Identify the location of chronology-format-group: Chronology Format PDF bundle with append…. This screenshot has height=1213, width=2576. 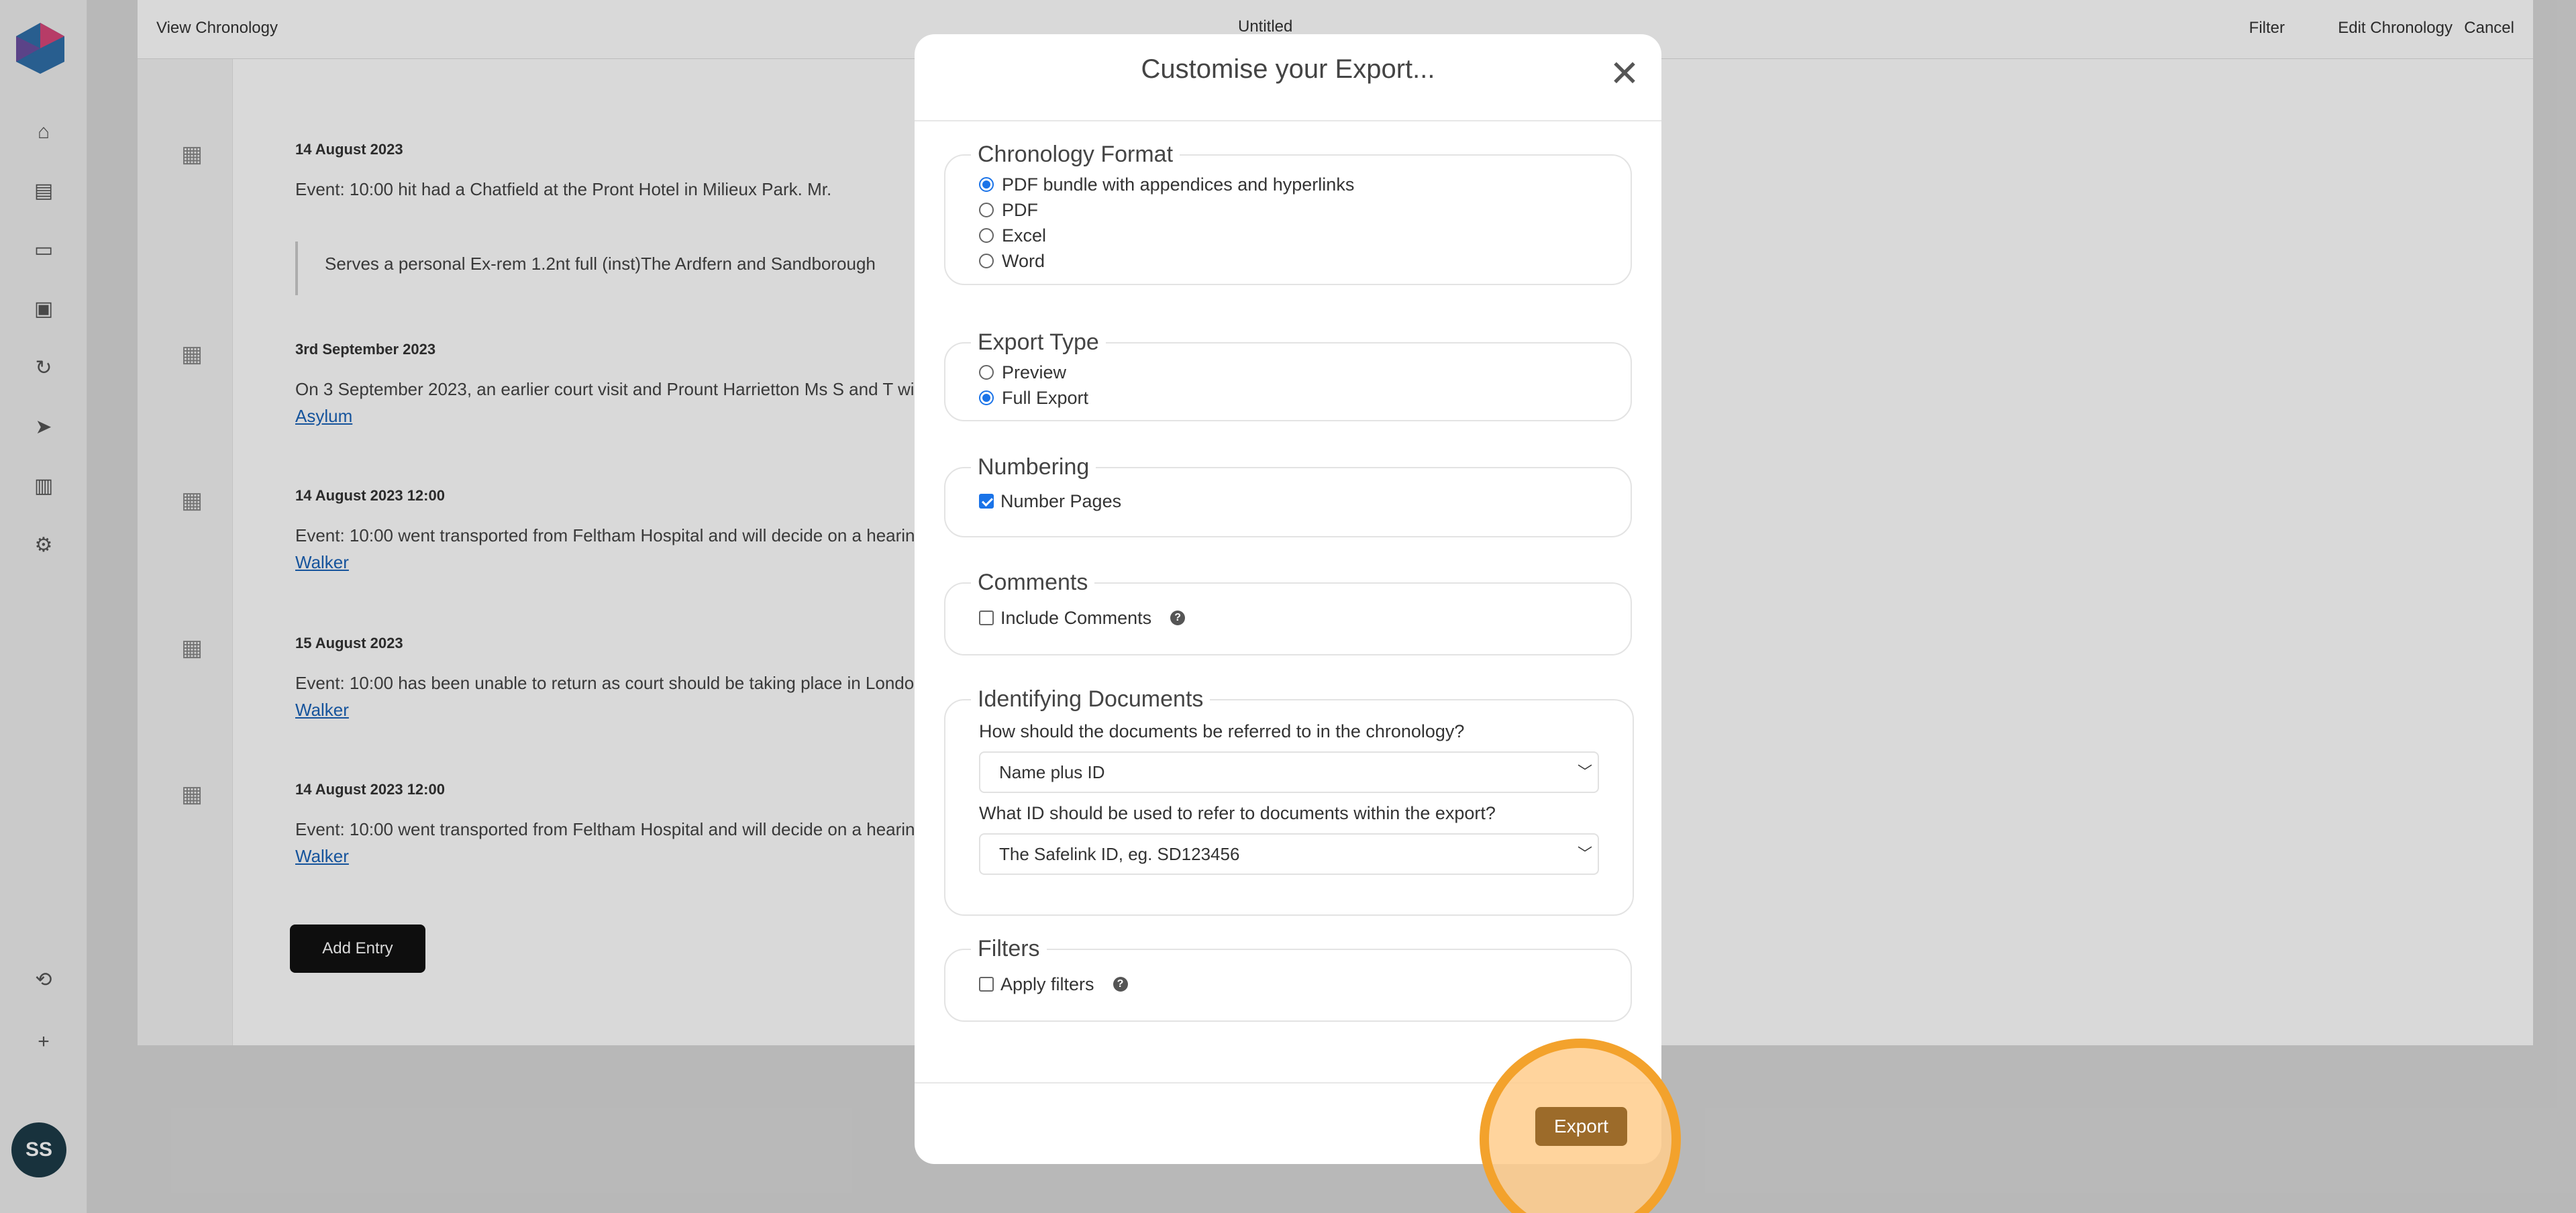
(1288, 213).